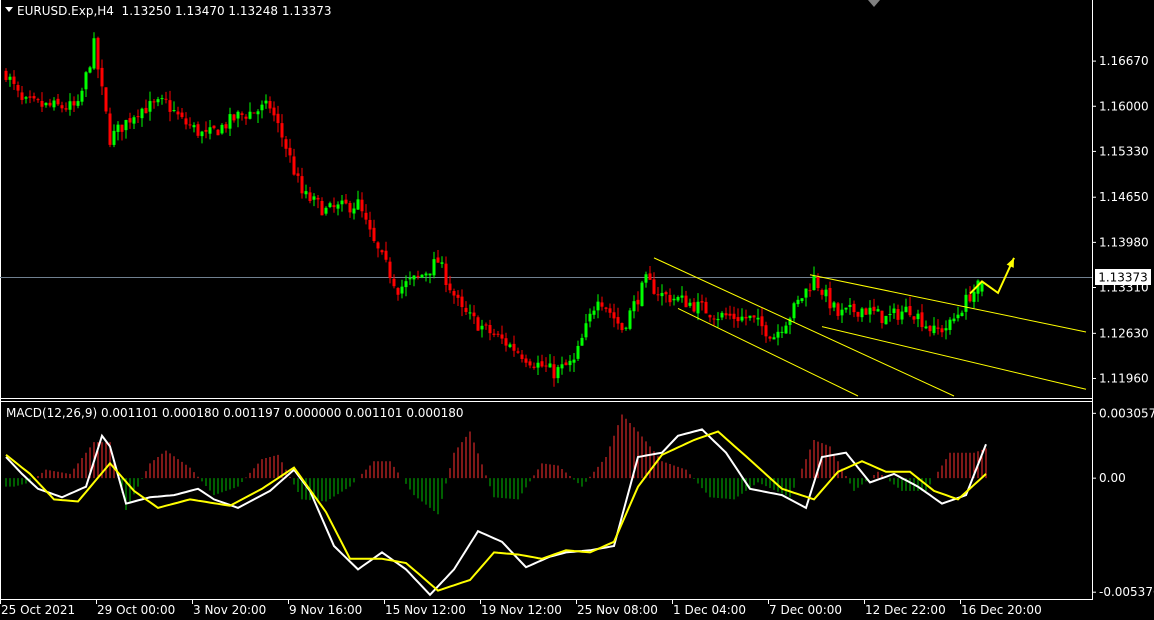  Describe the element at coordinates (874, 3) in the screenshot. I see `scroll-marker-icon` at that location.